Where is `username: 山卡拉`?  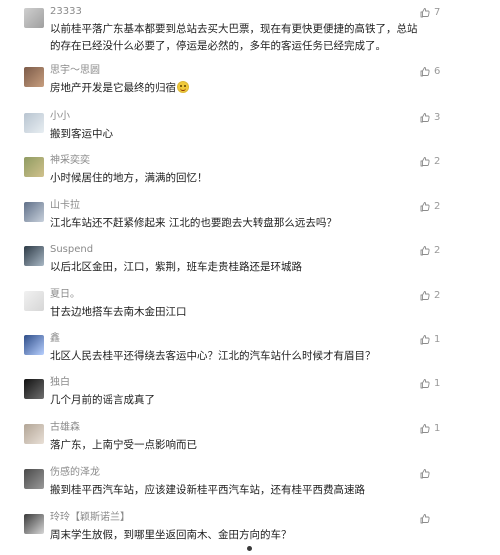 username: 山卡拉 is located at coordinates (65, 206).